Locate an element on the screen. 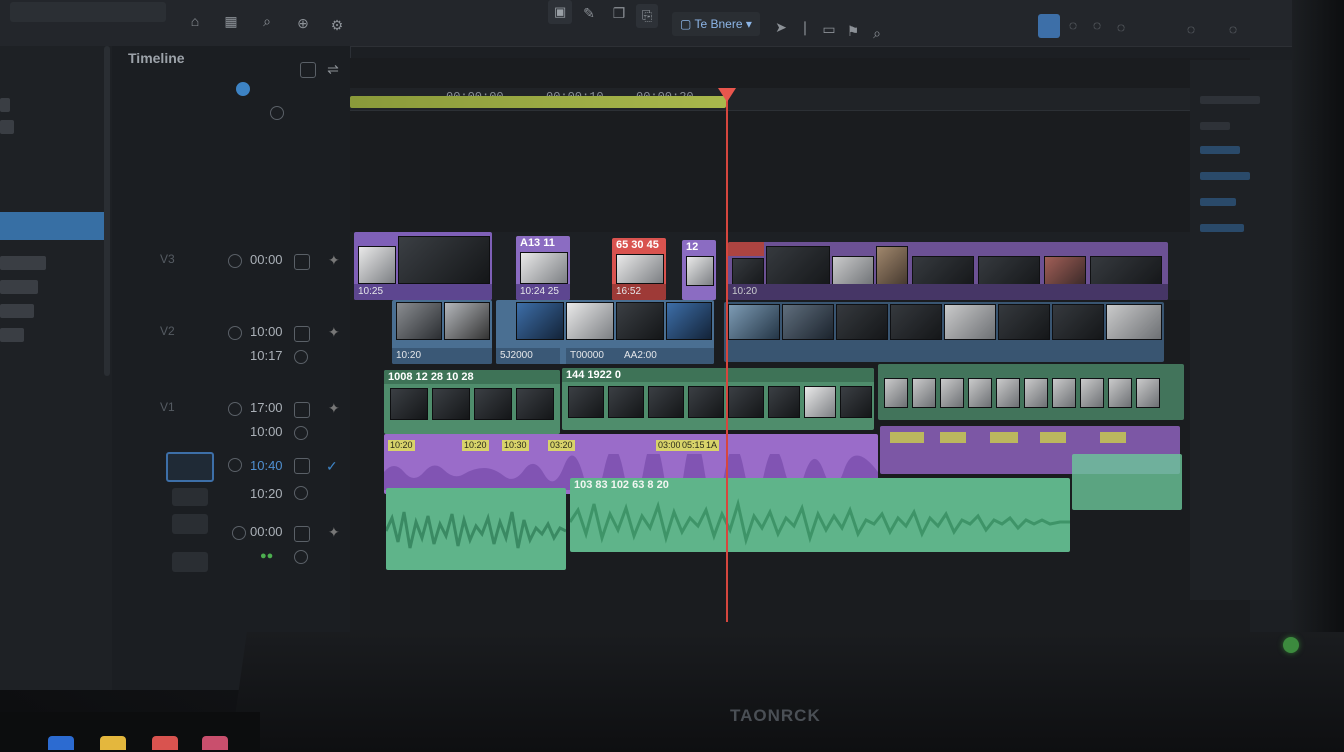 Image resolution: width=1344 pixels, height=752 pixels. clip-label: 10:24 25 is located at coordinates (543, 292).